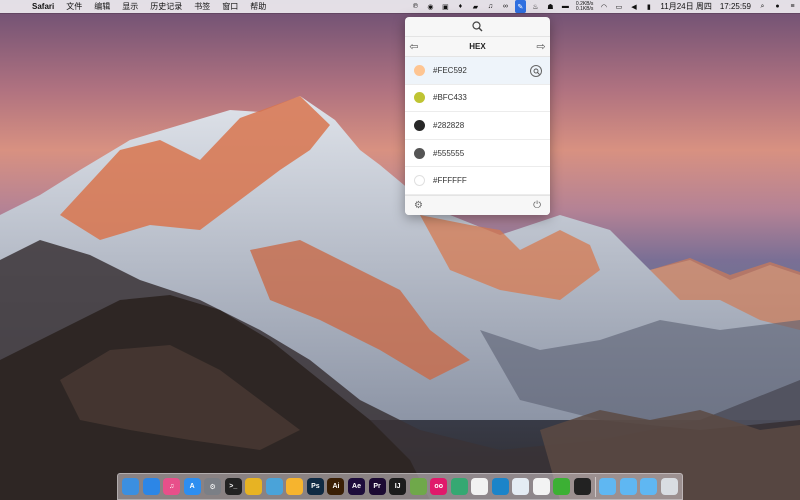  What do you see at coordinates (295, 486) in the screenshot?
I see `dock-sketch-icon` at bounding box center [295, 486].